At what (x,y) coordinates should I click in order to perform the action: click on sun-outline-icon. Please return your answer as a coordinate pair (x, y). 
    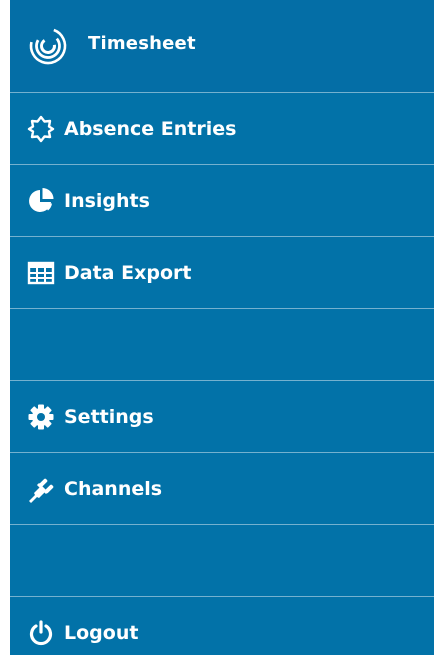
    Looking at the image, I should click on (41, 129).